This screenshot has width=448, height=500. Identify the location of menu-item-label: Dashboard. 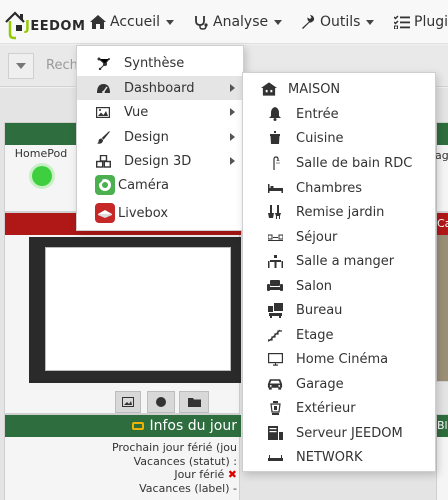
(159, 88).